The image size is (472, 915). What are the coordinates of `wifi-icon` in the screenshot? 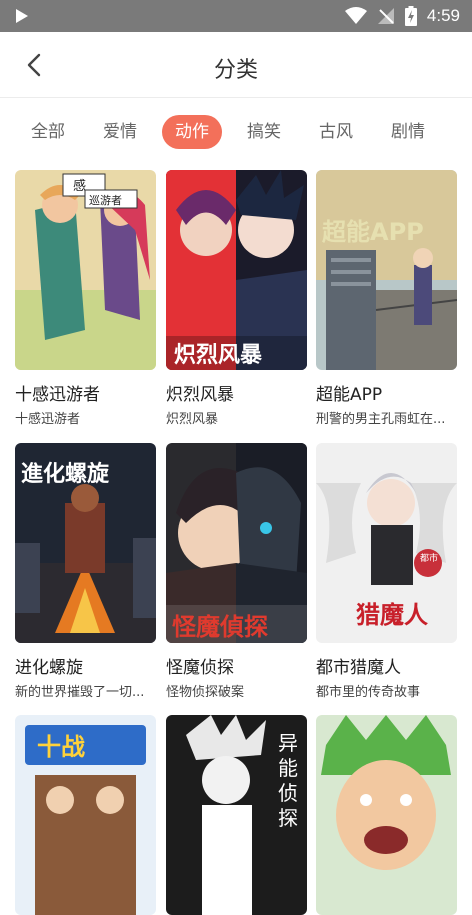 It's located at (355, 15).